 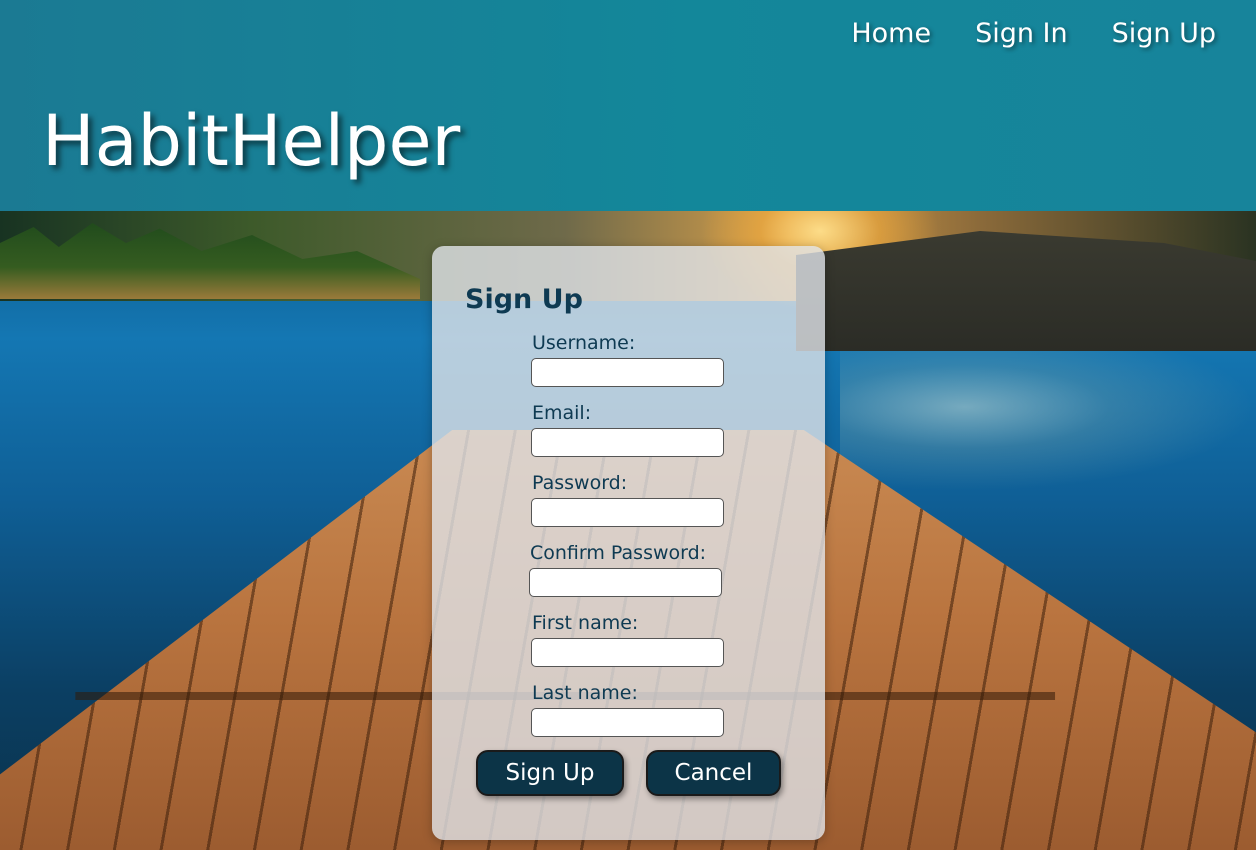 I want to click on first-name-label: First name:, so click(x=585, y=623).